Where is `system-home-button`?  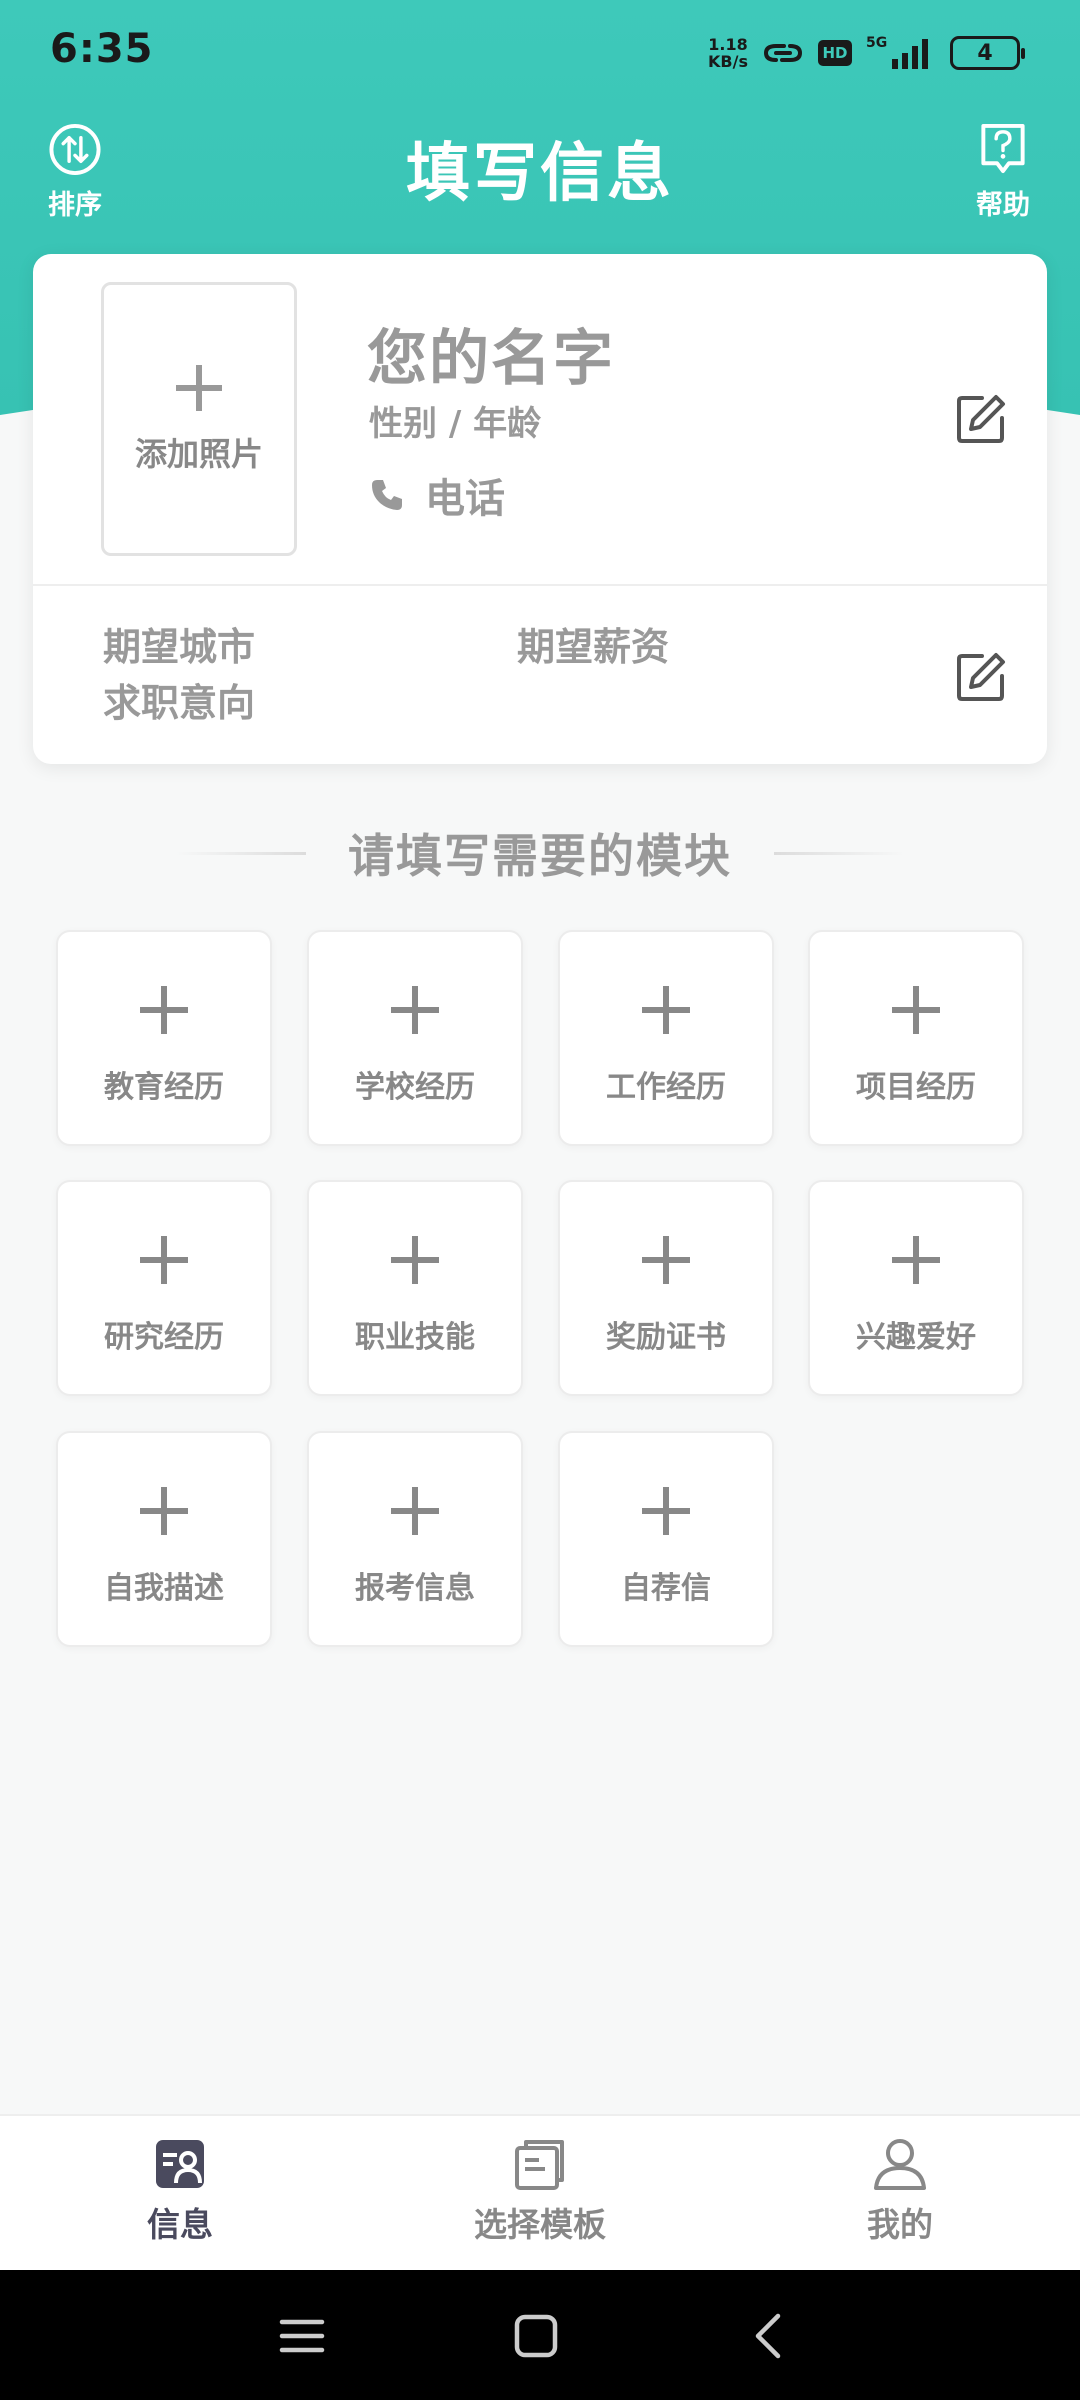
system-home-button is located at coordinates (536, 2336).